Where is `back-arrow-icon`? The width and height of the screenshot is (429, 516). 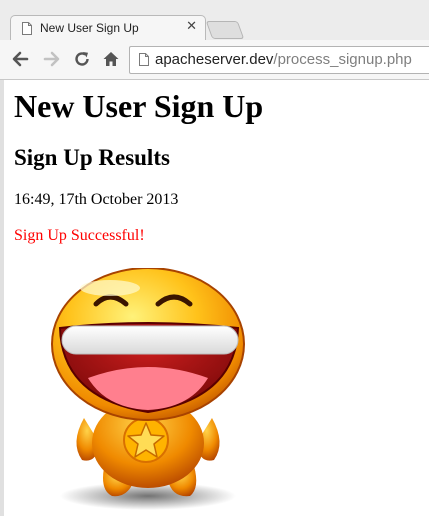 back-arrow-icon is located at coordinates (20, 59).